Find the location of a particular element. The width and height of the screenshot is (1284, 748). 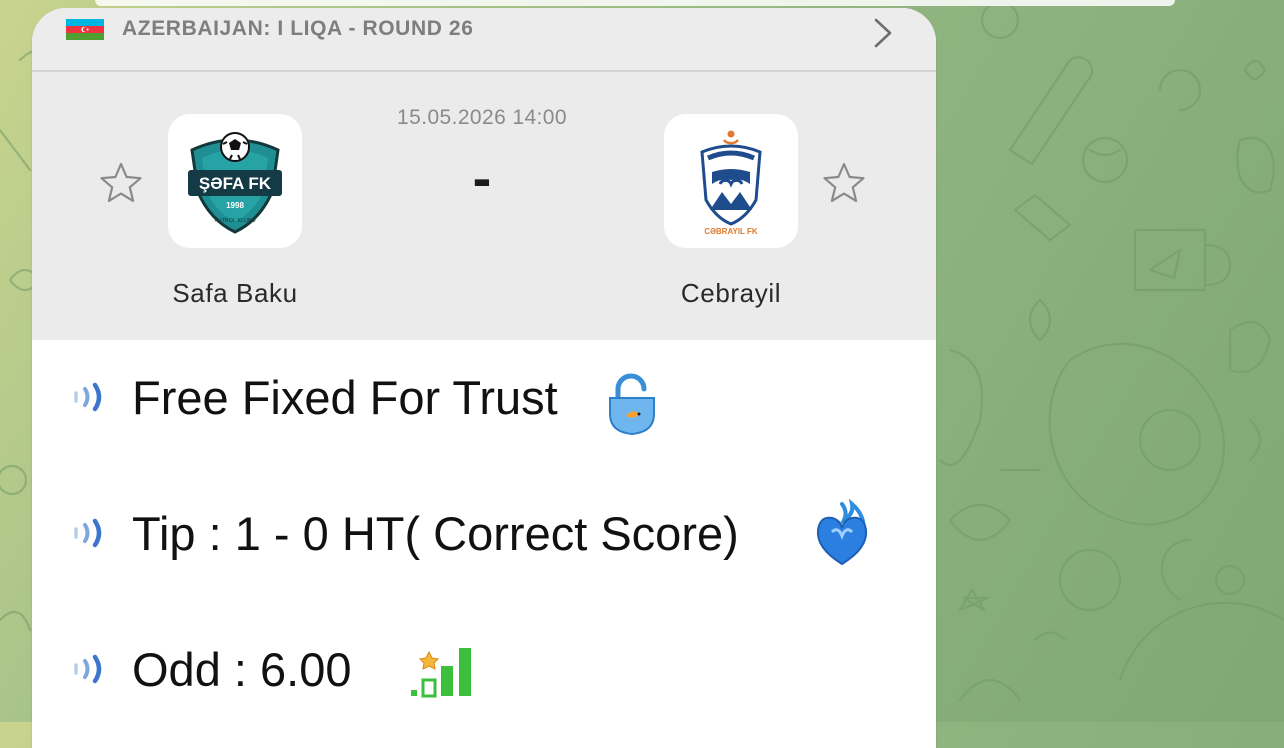

message-line-free-fixed: Free Fixed For Trust is located at coordinates (484, 402).